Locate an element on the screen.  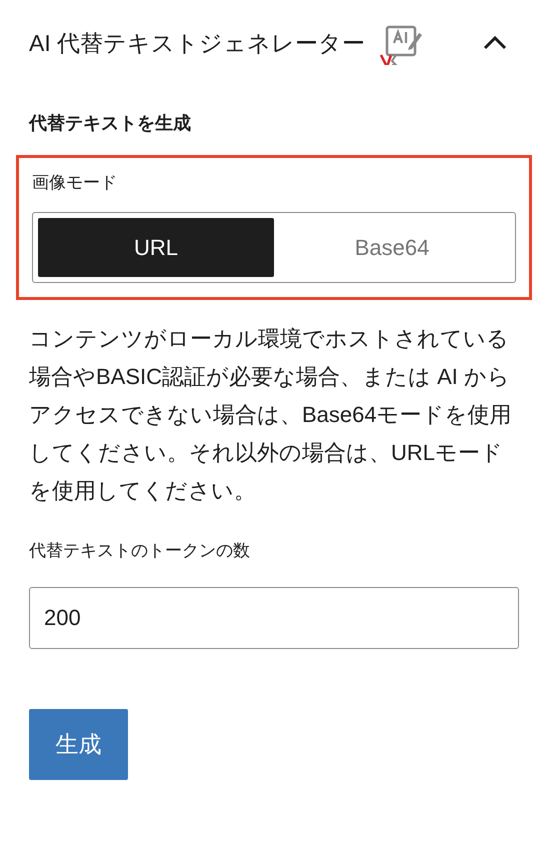
mode-option: Base64 is located at coordinates (392, 247).